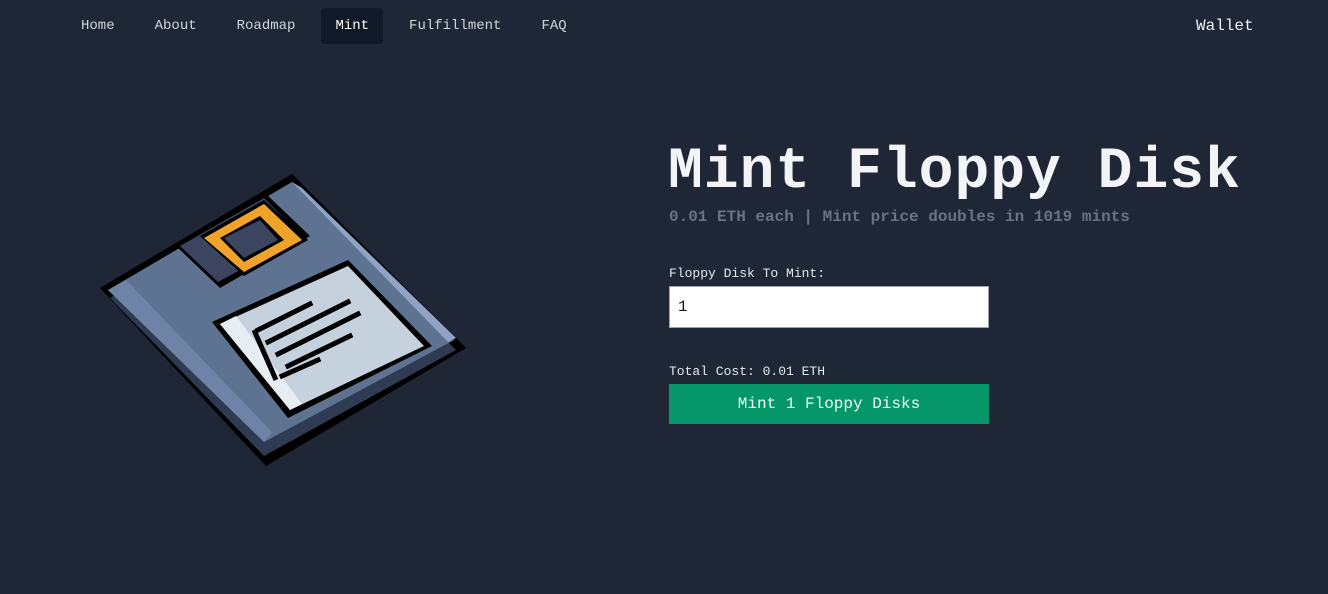 This screenshot has width=1328, height=594. Describe the element at coordinates (747, 371) in the screenshot. I see `total-cost: Total Cost: 0.01 ETH` at that location.